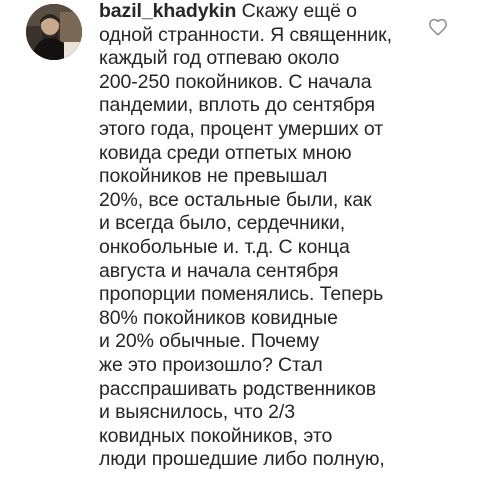 This screenshot has height=479, width=480. I want to click on comment-line: Скажу ещё о, so click(299, 11).